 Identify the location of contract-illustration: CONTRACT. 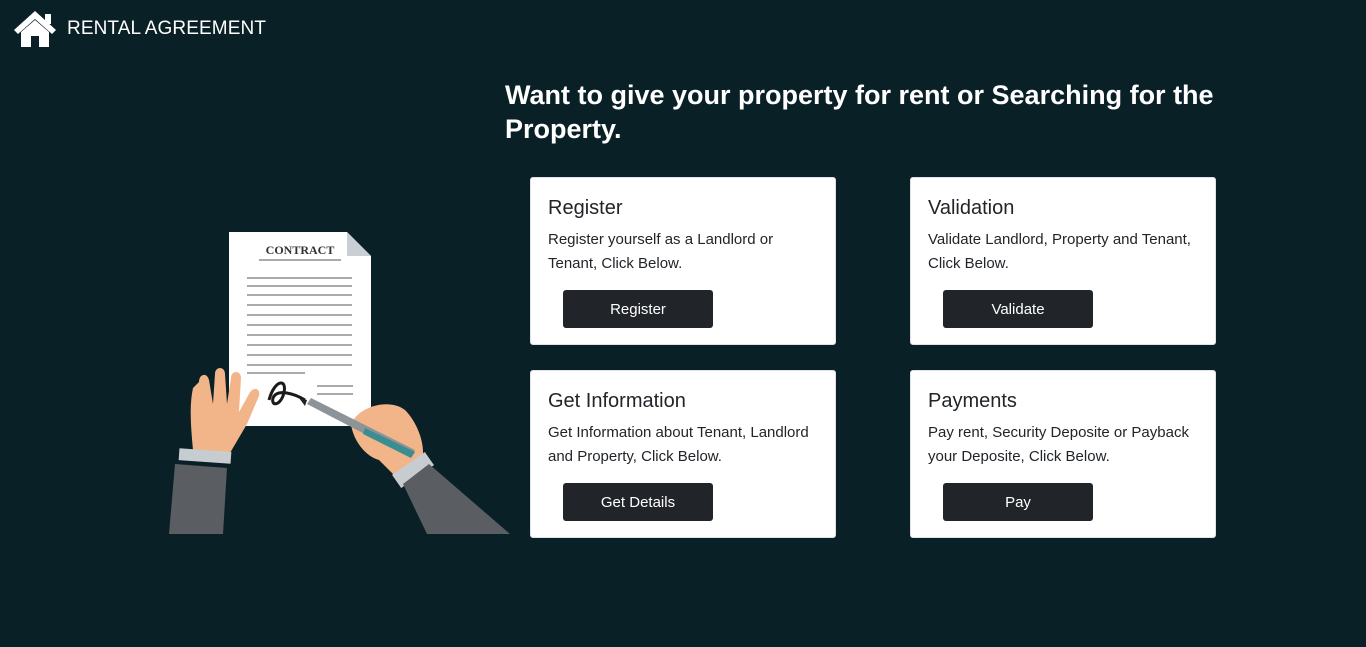
(339, 383).